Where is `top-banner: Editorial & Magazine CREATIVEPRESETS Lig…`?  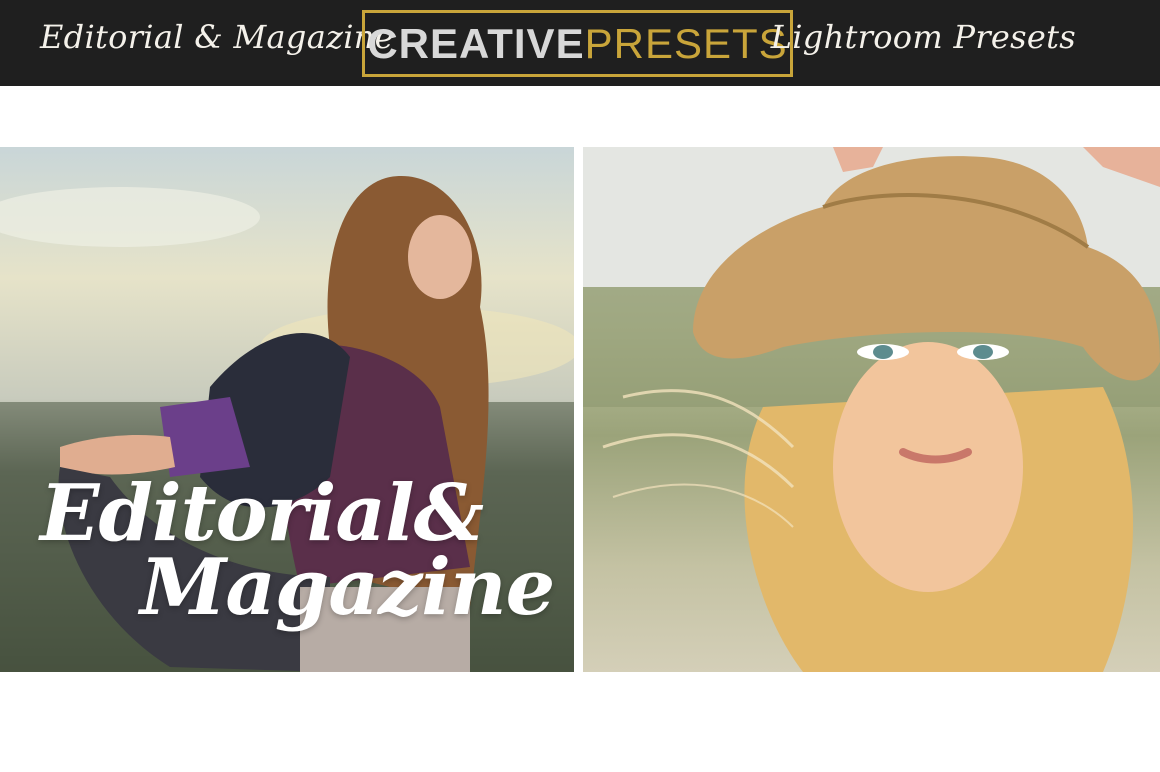 top-banner: Editorial & Magazine CREATIVEPRESETS Lig… is located at coordinates (580, 43).